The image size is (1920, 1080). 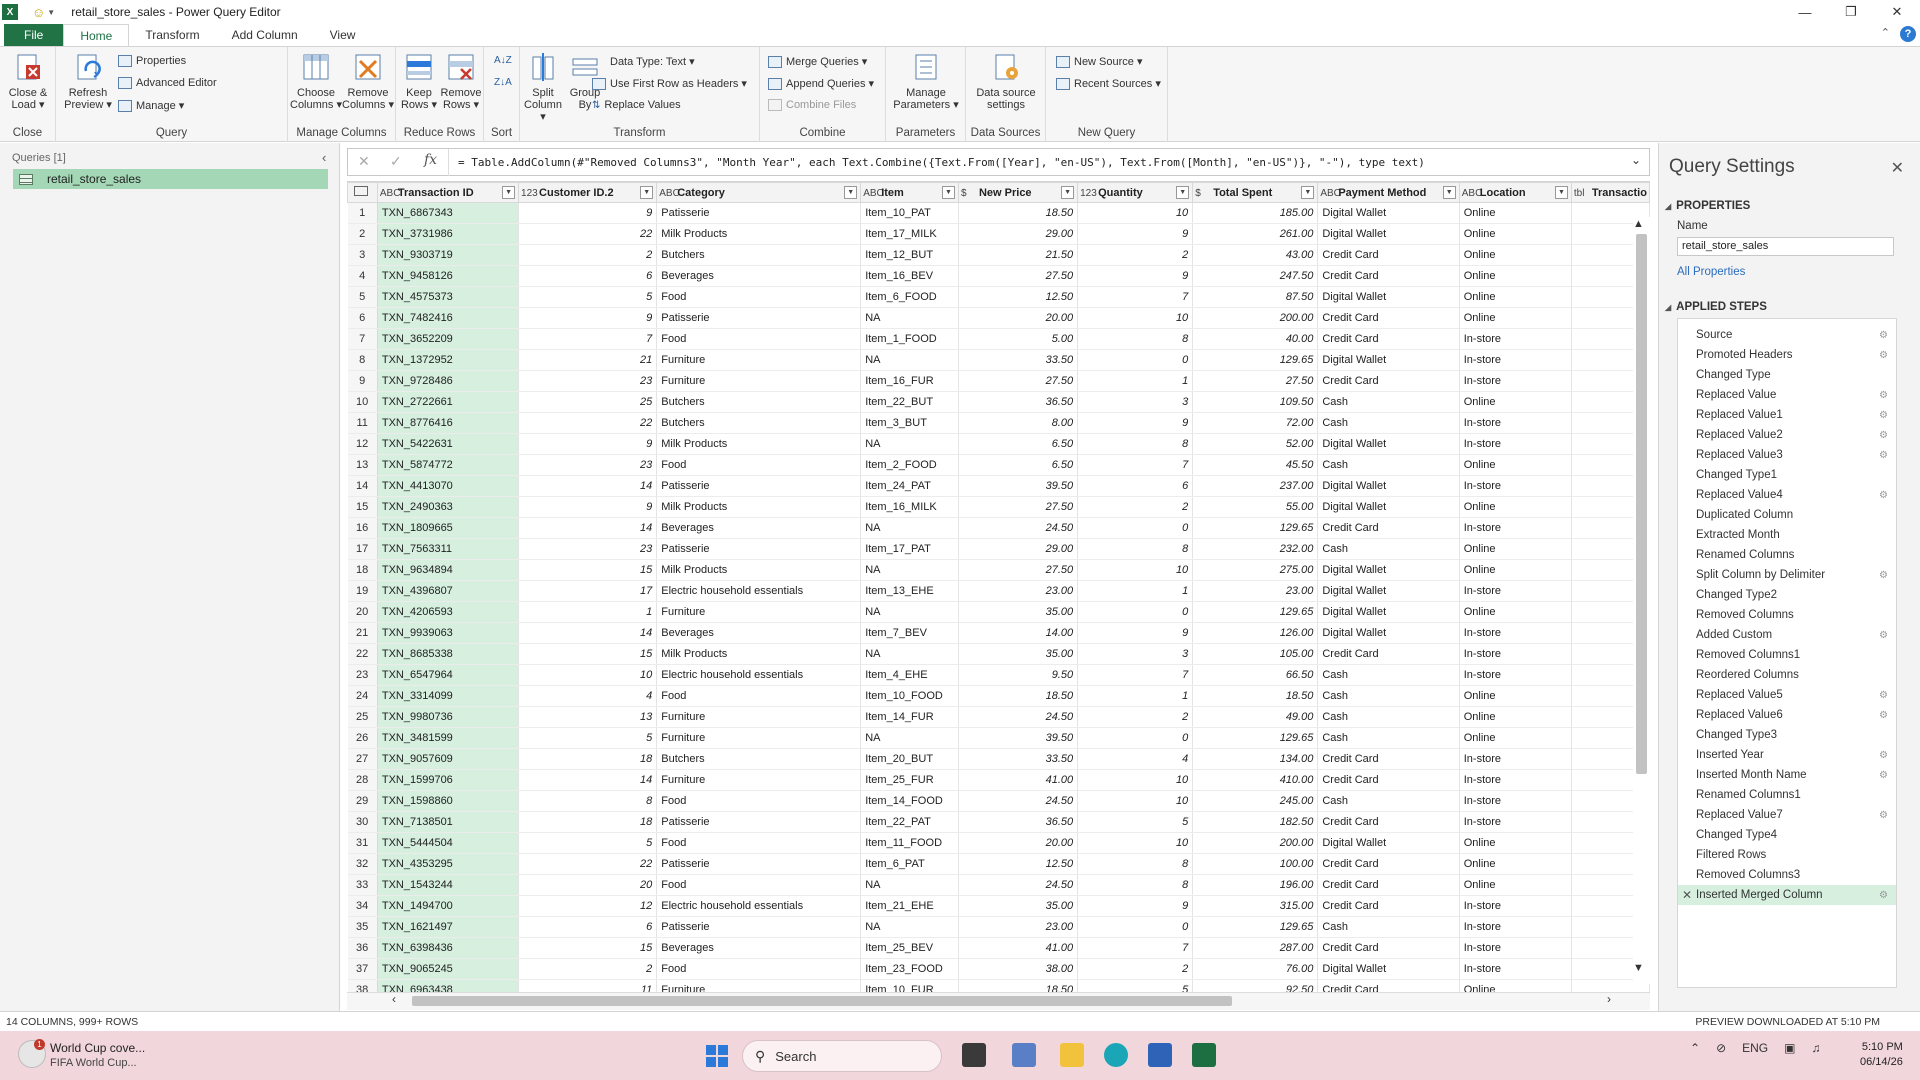 What do you see at coordinates (926, 81) in the screenshot?
I see `manage-parameters-button: Manage Parameters ▾` at bounding box center [926, 81].